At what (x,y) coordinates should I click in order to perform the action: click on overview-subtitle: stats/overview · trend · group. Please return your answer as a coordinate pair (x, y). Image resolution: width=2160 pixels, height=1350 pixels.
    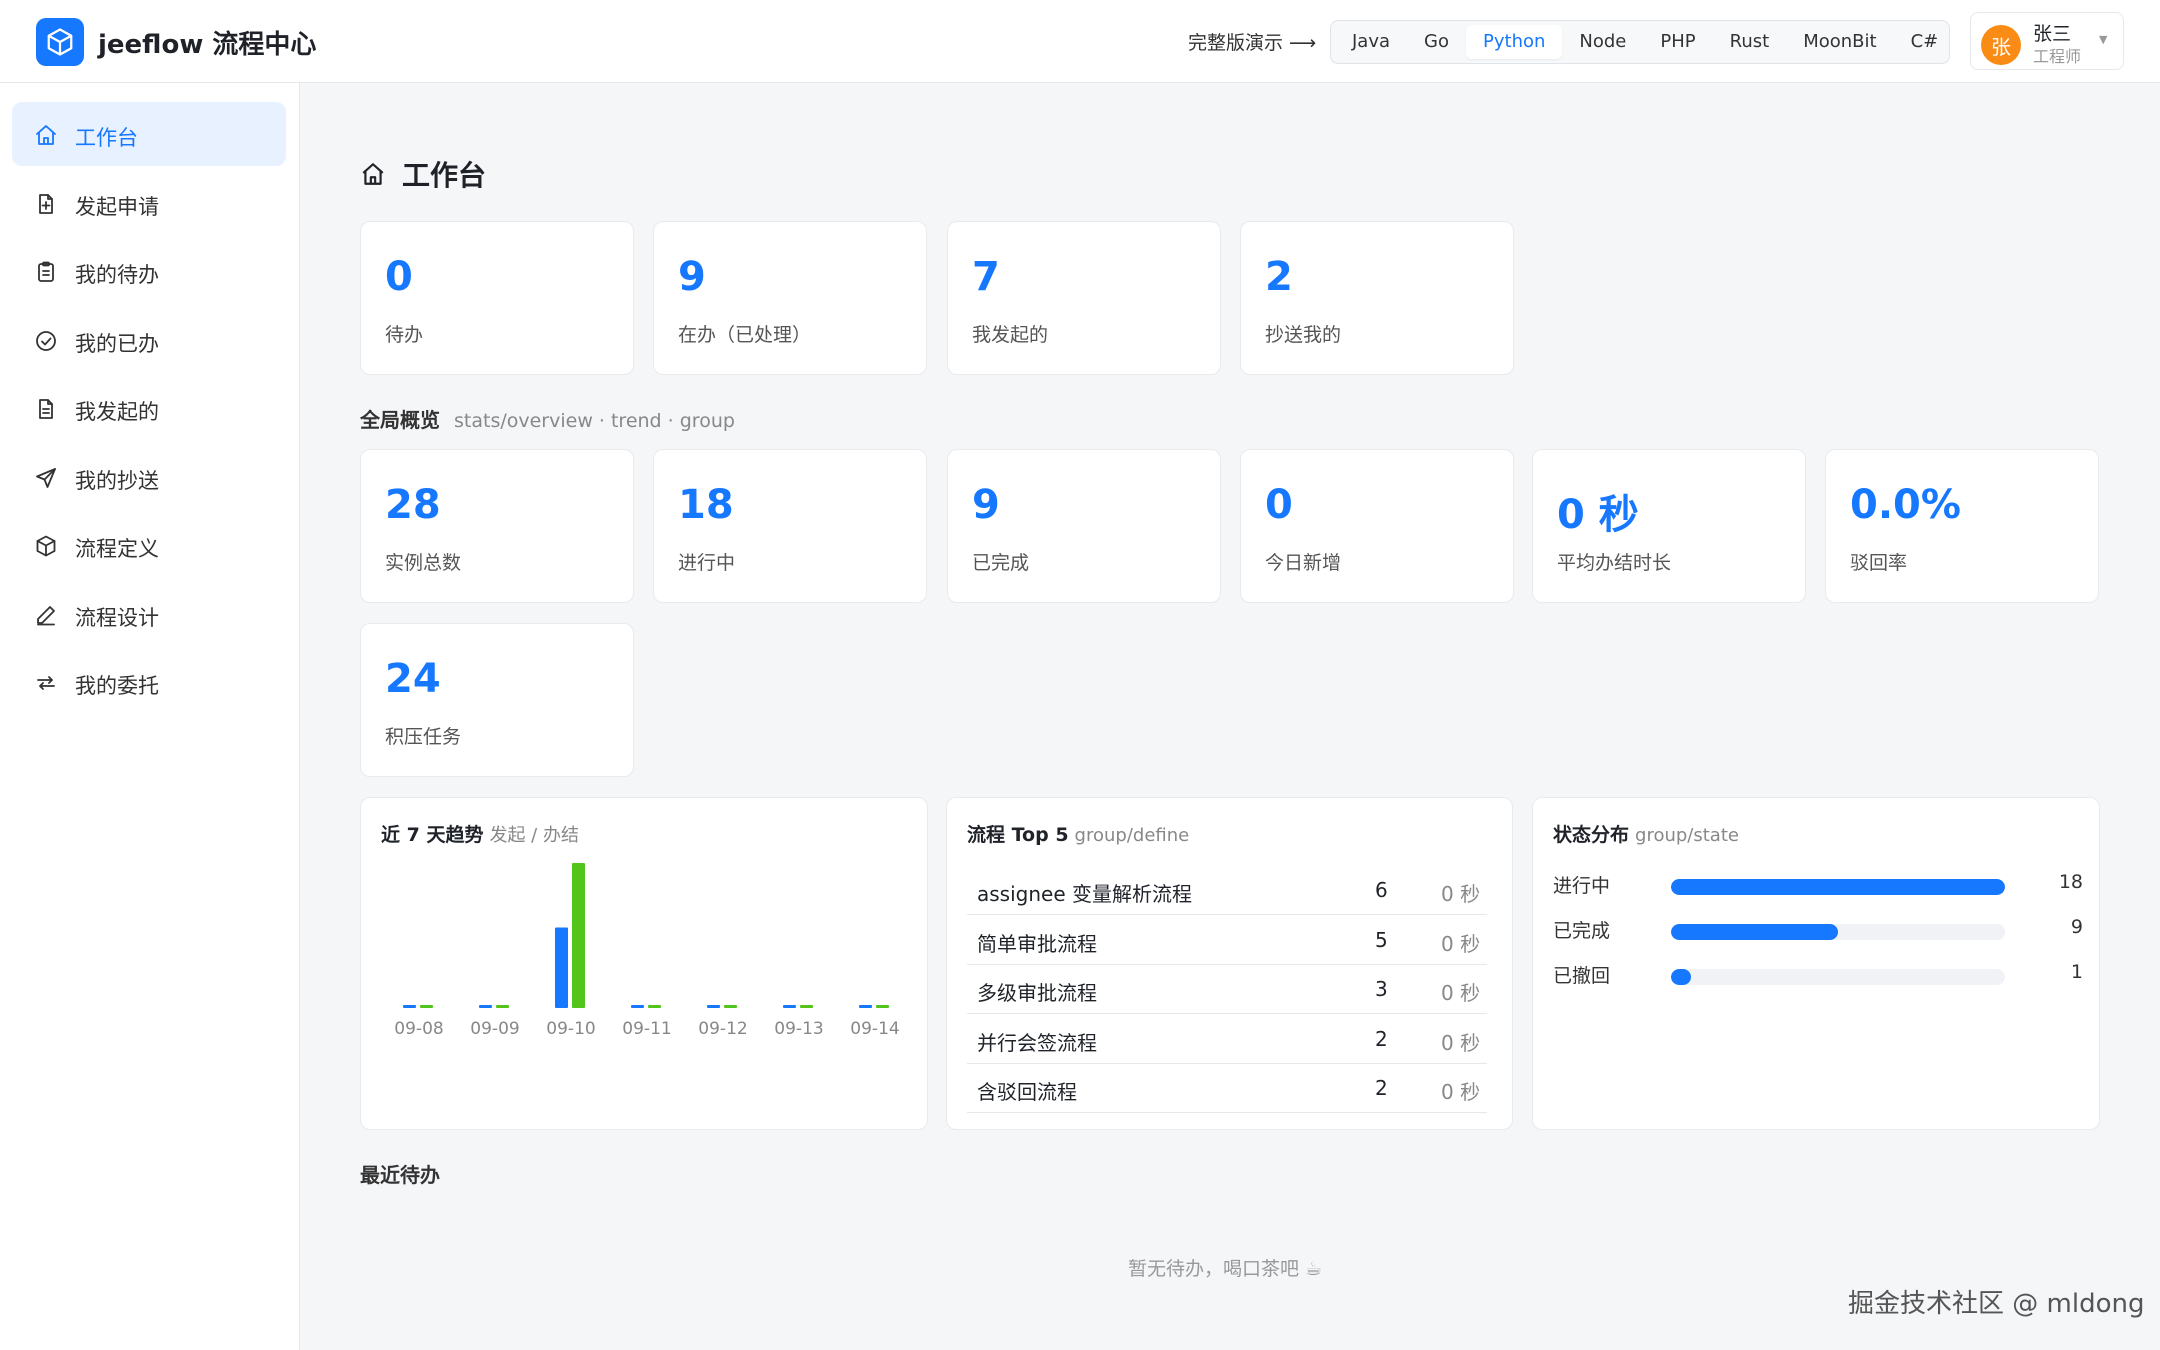
    Looking at the image, I should click on (594, 421).